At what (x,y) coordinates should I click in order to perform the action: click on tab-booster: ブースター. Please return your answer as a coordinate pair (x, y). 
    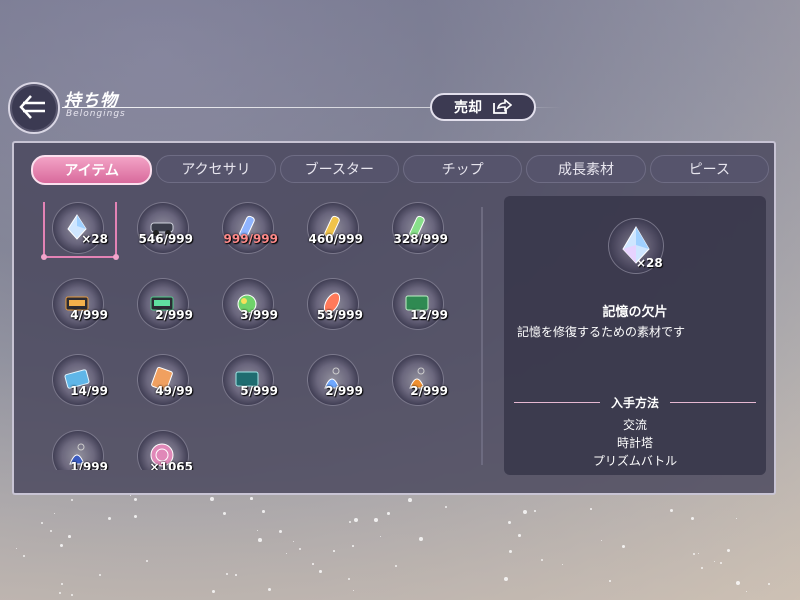
    Looking at the image, I should click on (339, 169).